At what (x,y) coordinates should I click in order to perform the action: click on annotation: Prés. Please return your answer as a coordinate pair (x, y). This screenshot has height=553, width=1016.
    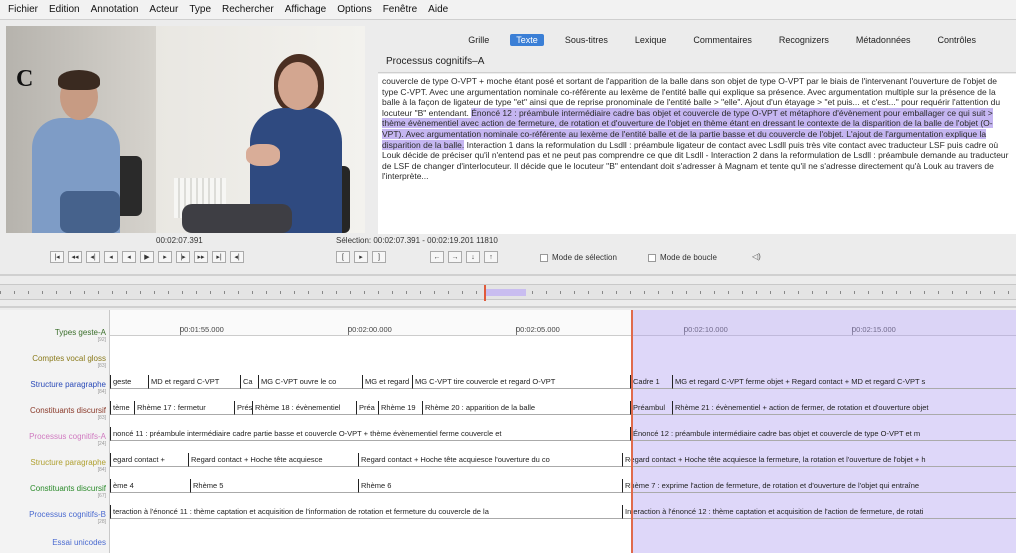
    Looking at the image, I should click on (243, 408).